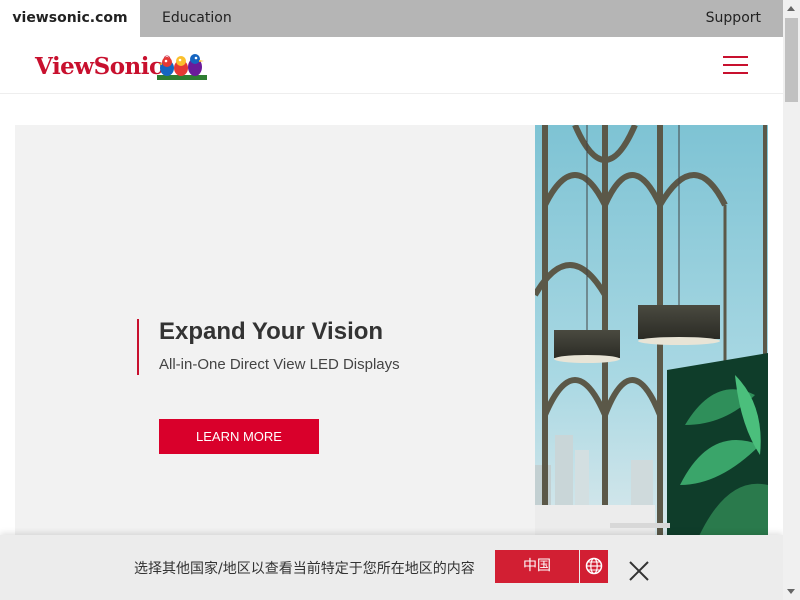  Describe the element at coordinates (537, 566) in the screenshot. I see `region-select-button: 中国` at that location.